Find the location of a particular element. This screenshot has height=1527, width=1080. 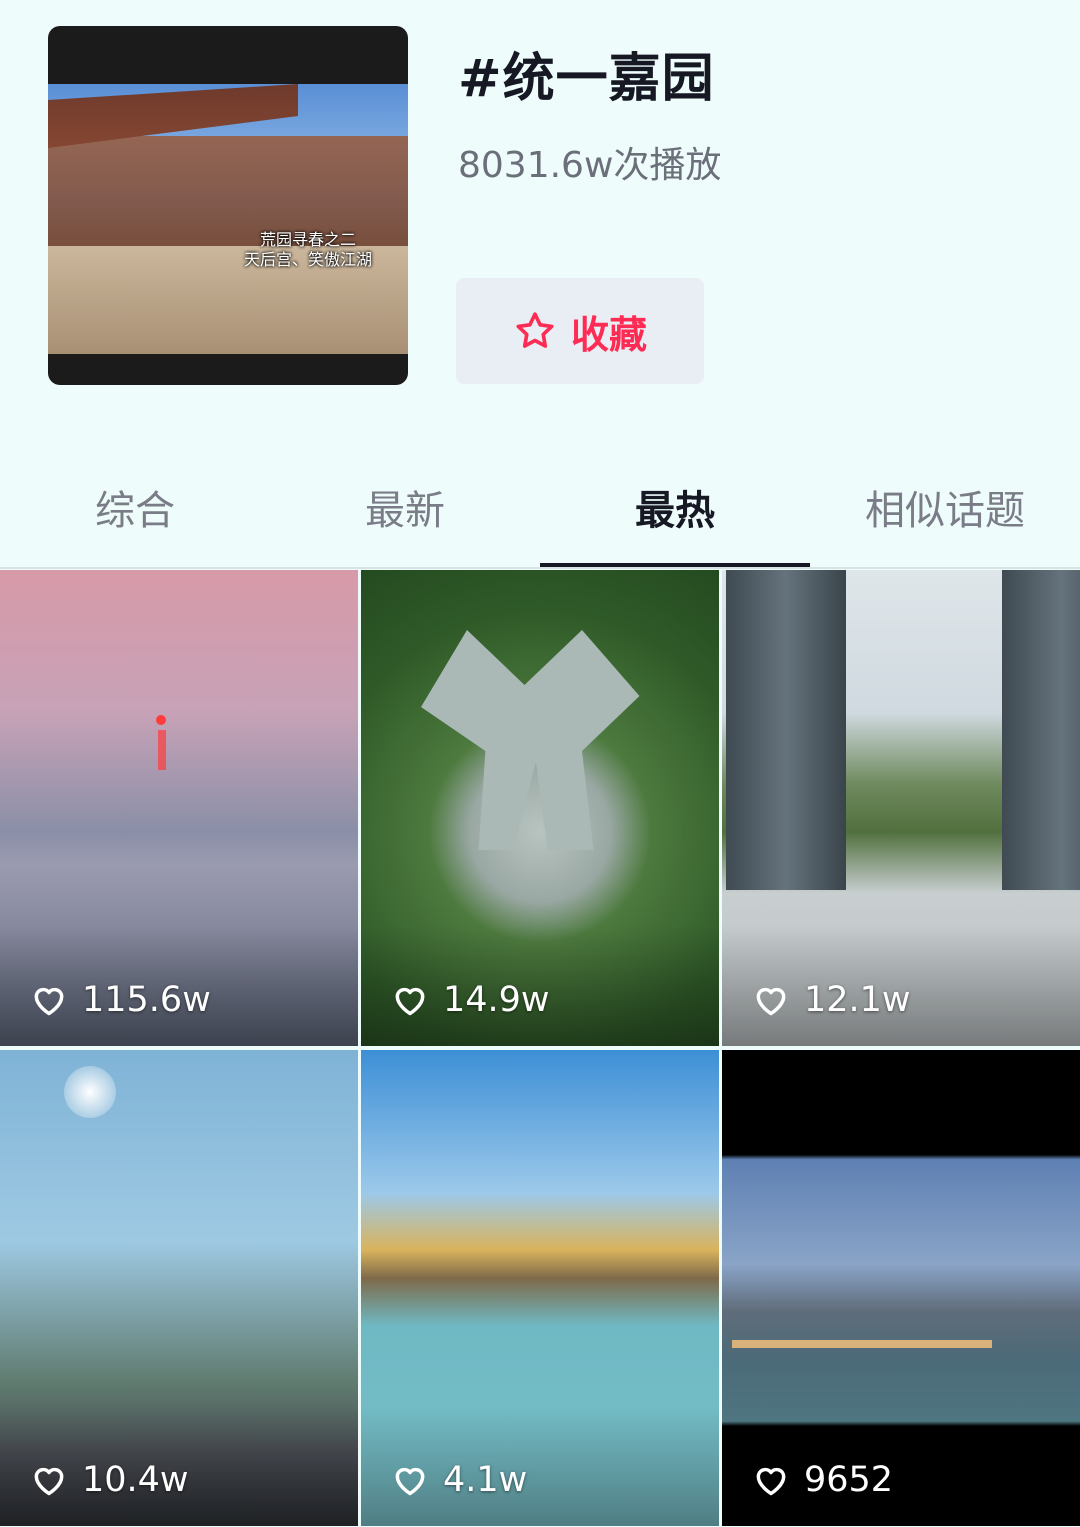

tab-comprehensive: 综合 is located at coordinates (135, 507).